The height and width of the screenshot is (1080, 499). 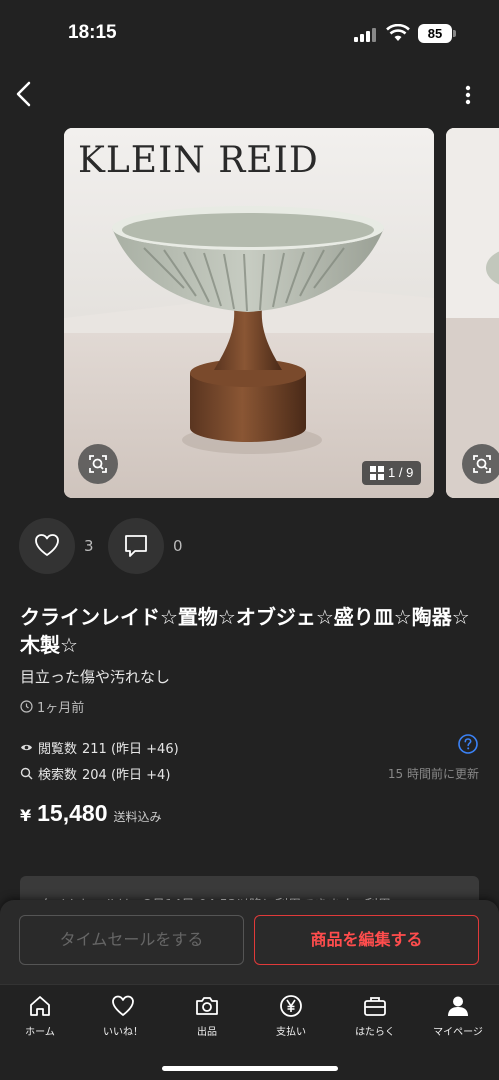 What do you see at coordinates (401, 472) in the screenshot?
I see `image-counter-text: 1 / 9` at bounding box center [401, 472].